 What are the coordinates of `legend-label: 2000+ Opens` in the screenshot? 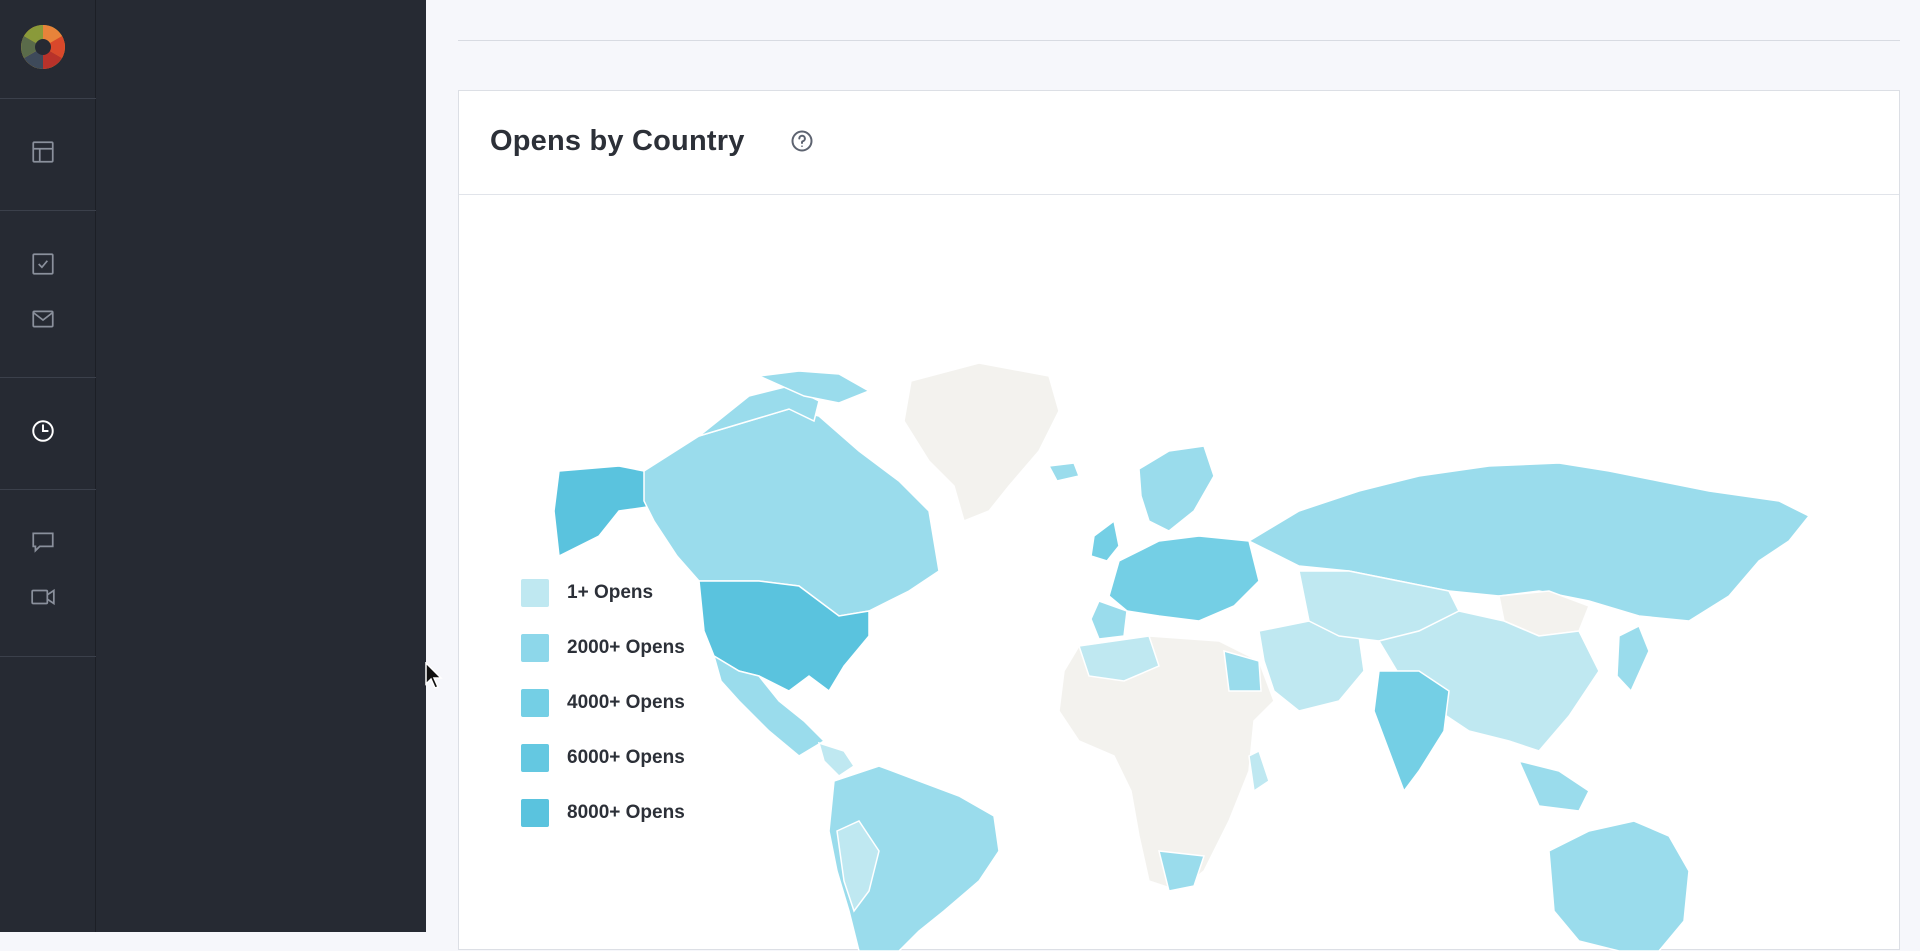 It's located at (626, 647).